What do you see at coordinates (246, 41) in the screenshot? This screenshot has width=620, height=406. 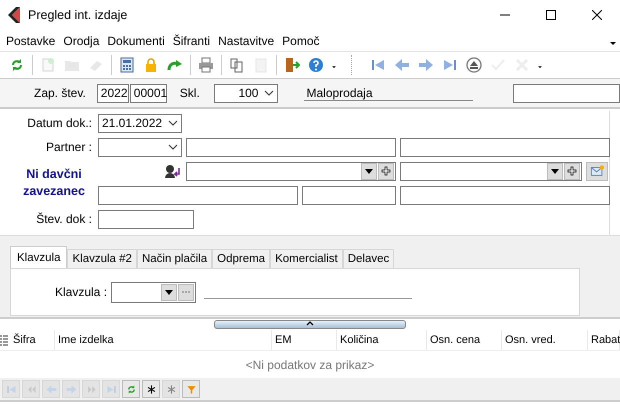 I see `menu-item: Nastavitve` at bounding box center [246, 41].